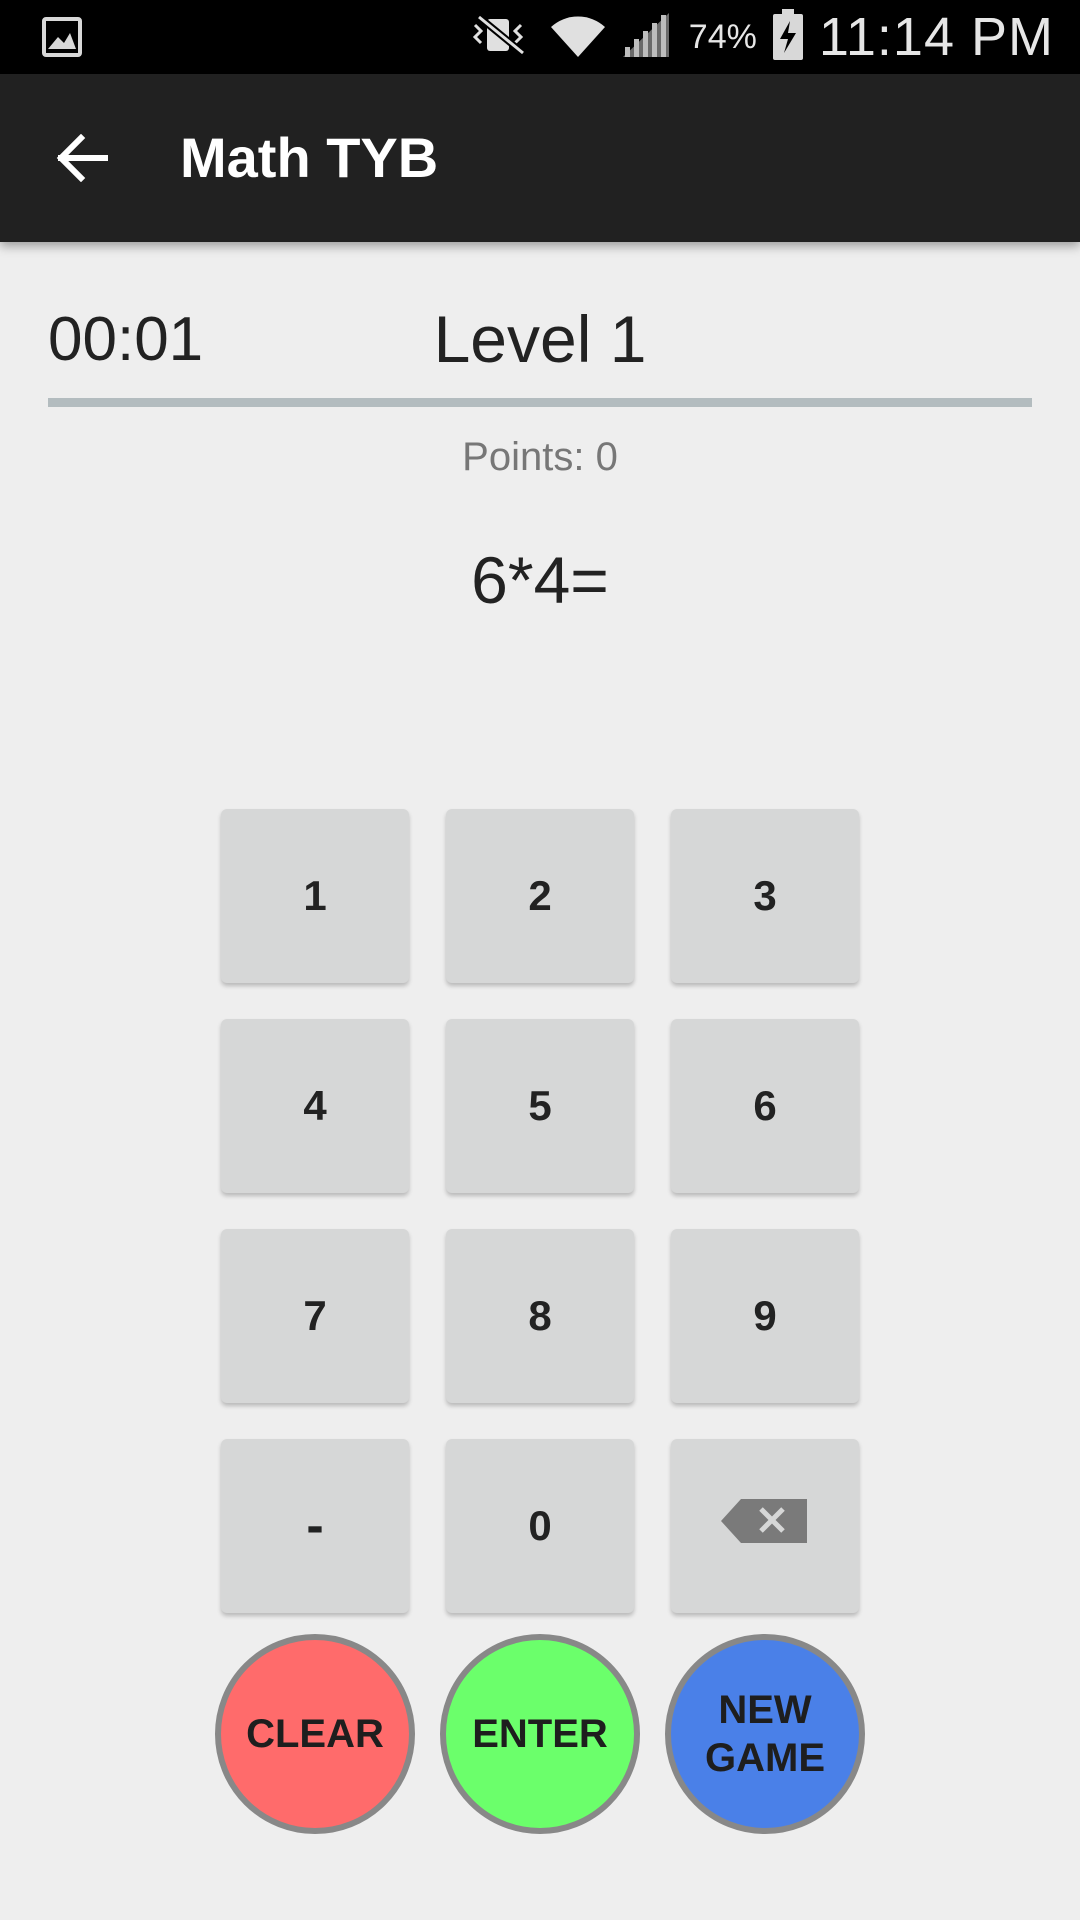  I want to click on gallery-icon, so click(62, 39).